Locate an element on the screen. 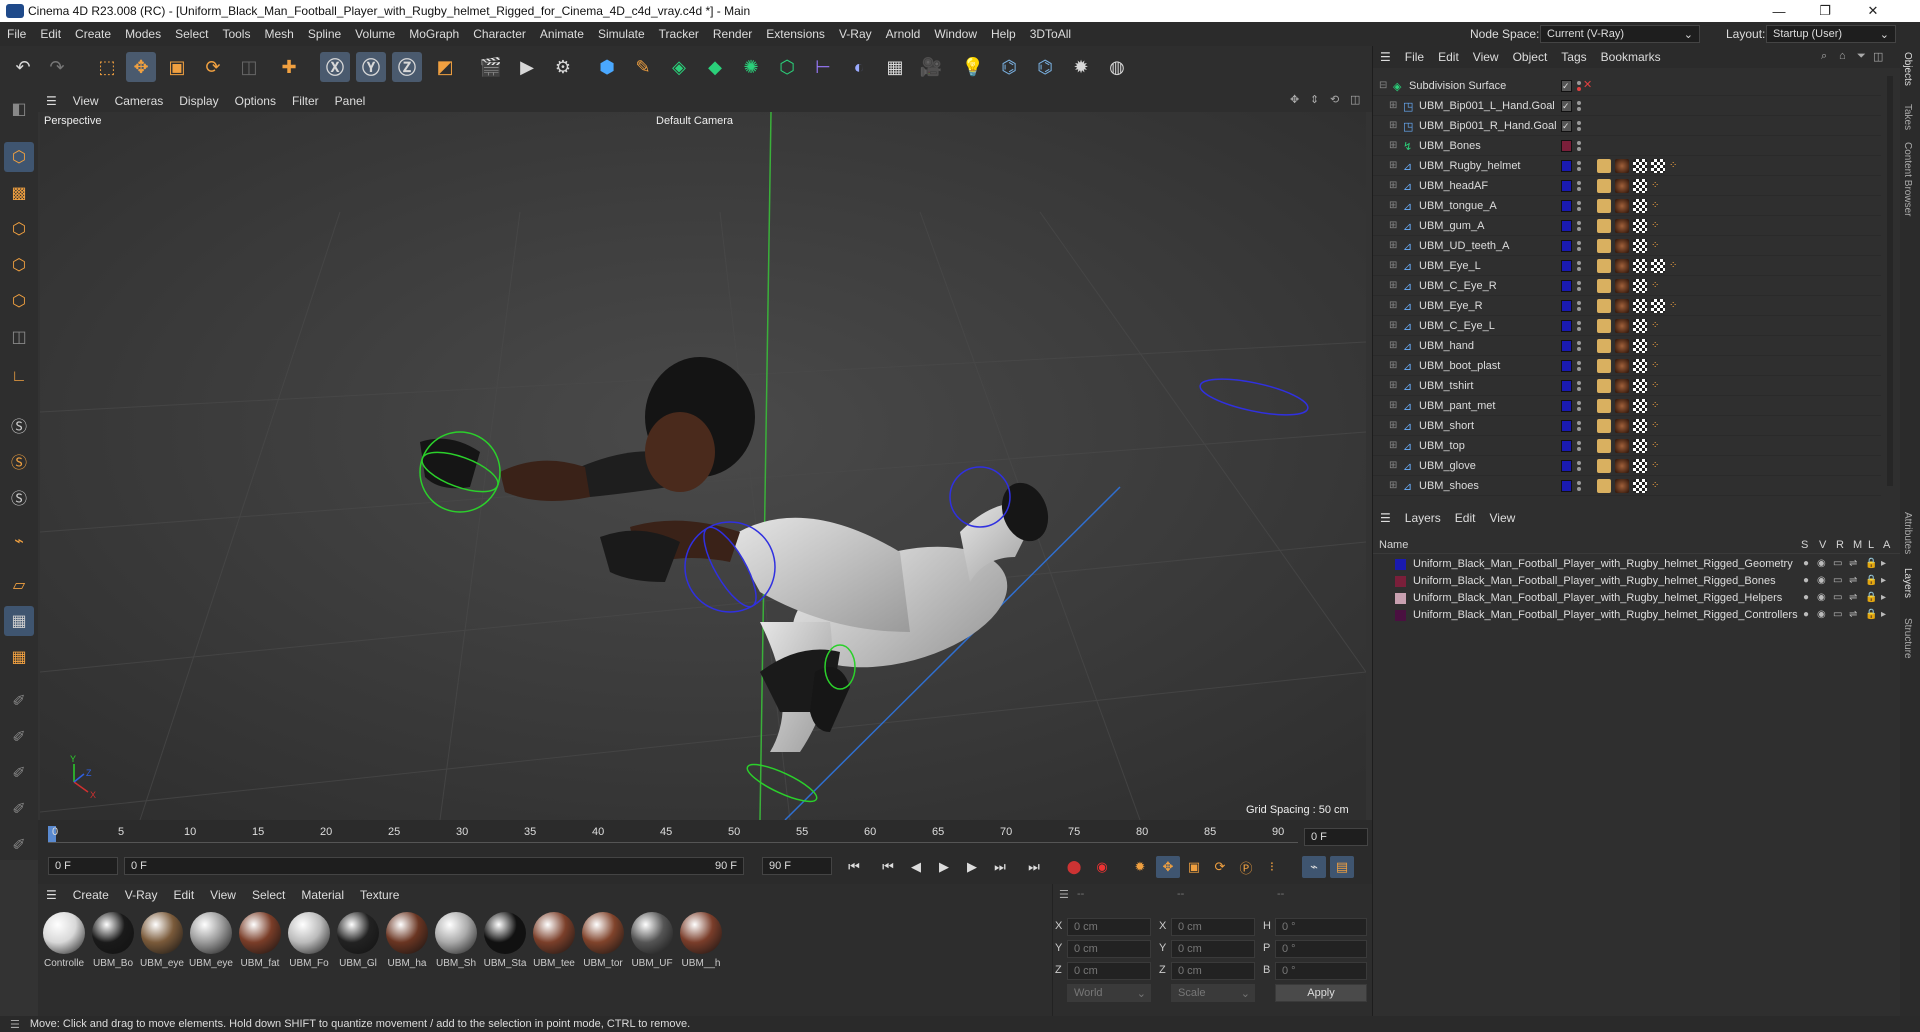  next-frame-icon: ▶ is located at coordinates (972, 867).